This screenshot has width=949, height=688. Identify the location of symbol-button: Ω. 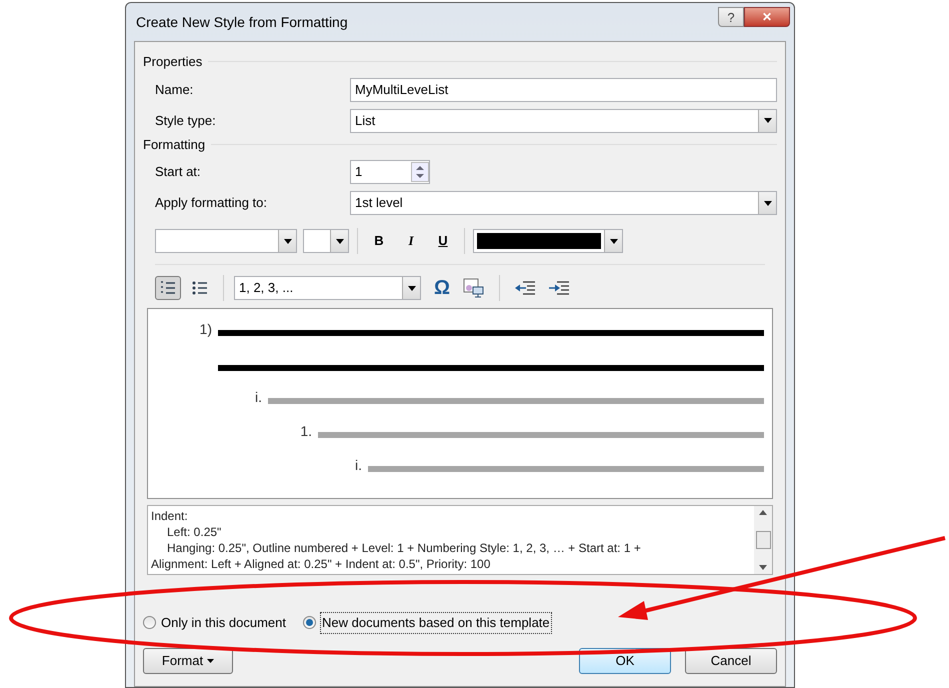
(442, 288).